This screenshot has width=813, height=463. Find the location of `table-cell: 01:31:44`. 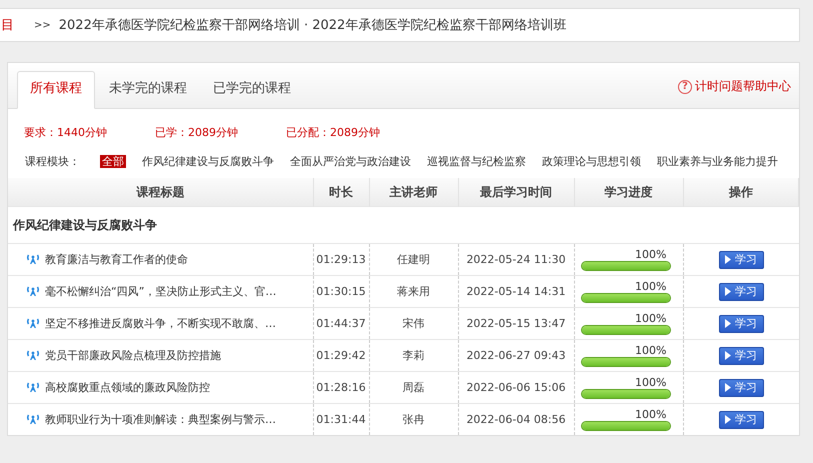

table-cell: 01:31:44 is located at coordinates (341, 419).